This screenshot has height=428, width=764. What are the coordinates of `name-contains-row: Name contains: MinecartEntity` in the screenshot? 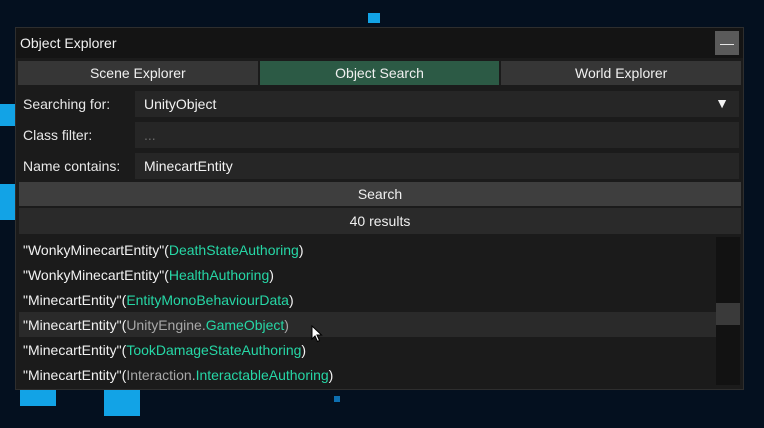 It's located at (379, 166).